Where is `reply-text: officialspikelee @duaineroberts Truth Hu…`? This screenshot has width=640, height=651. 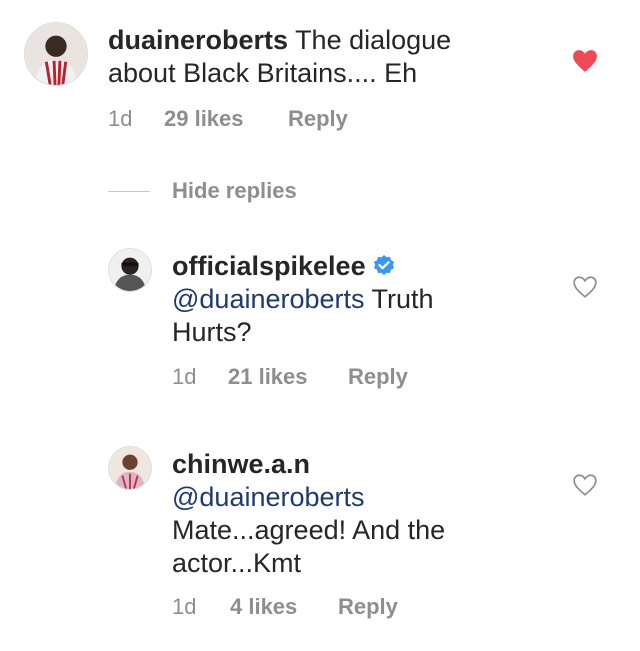
reply-text: officialspikelee @duaineroberts Truth Hu… is located at coordinates (362, 299).